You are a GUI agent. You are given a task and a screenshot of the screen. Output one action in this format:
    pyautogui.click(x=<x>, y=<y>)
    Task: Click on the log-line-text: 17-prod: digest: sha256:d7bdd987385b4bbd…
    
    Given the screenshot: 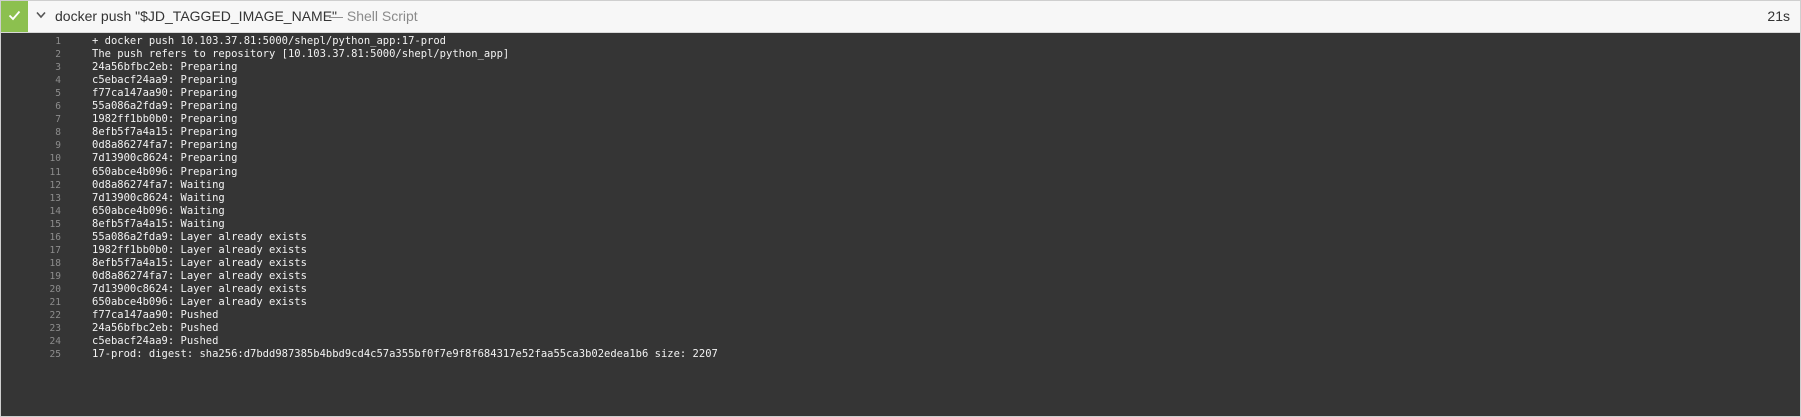 What is the action you would take?
    pyautogui.click(x=405, y=354)
    